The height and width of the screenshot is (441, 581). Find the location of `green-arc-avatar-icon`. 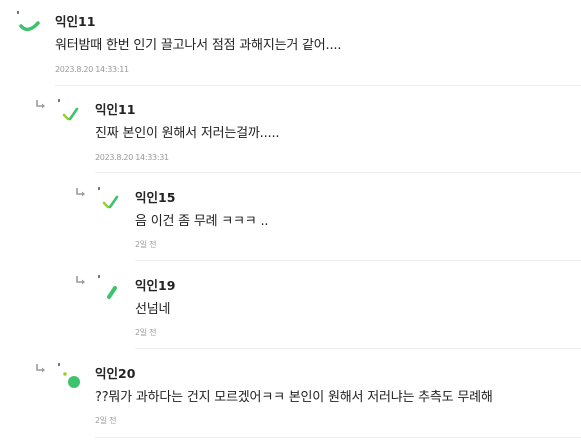

green-arc-avatar-icon is located at coordinates (28, 21).